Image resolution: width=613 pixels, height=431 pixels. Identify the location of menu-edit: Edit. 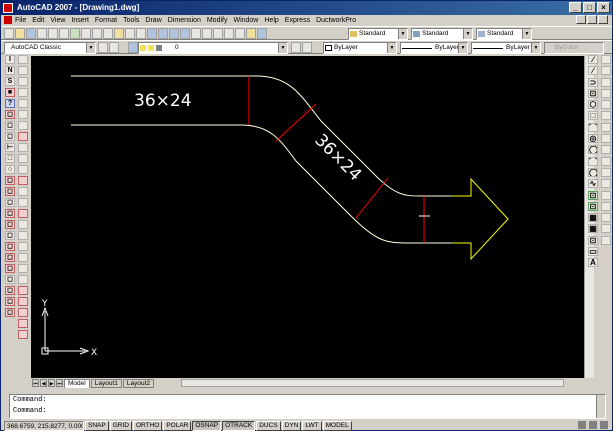
(38, 20).